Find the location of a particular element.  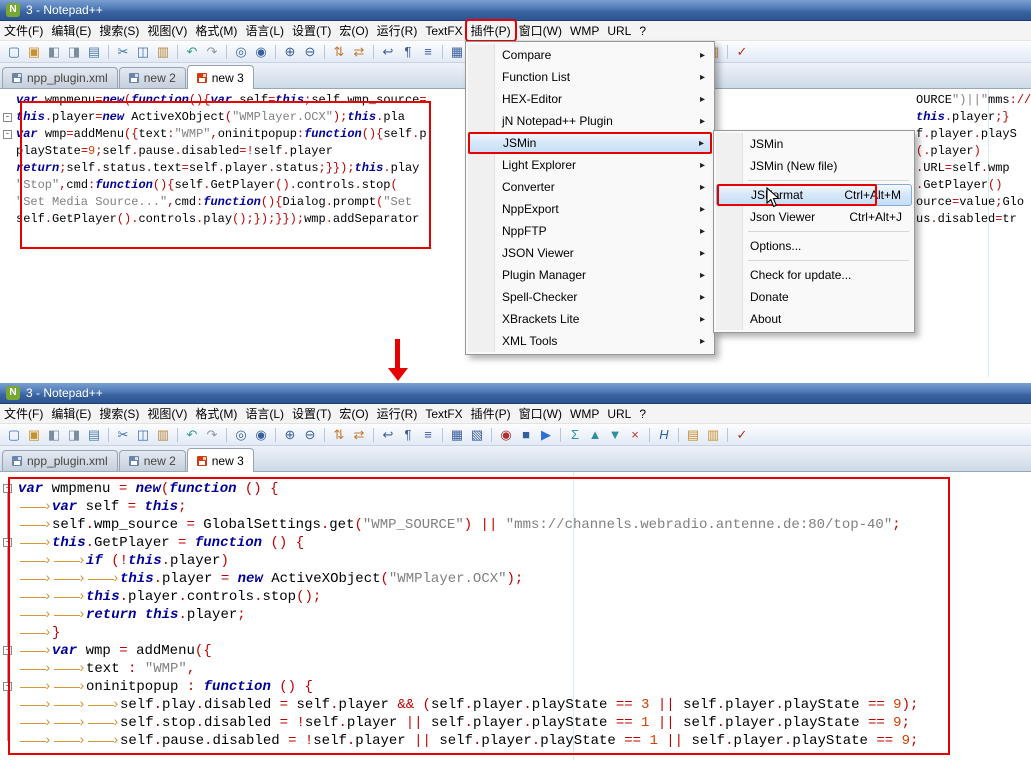

tab-new-3: new 3 is located at coordinates (220, 77).